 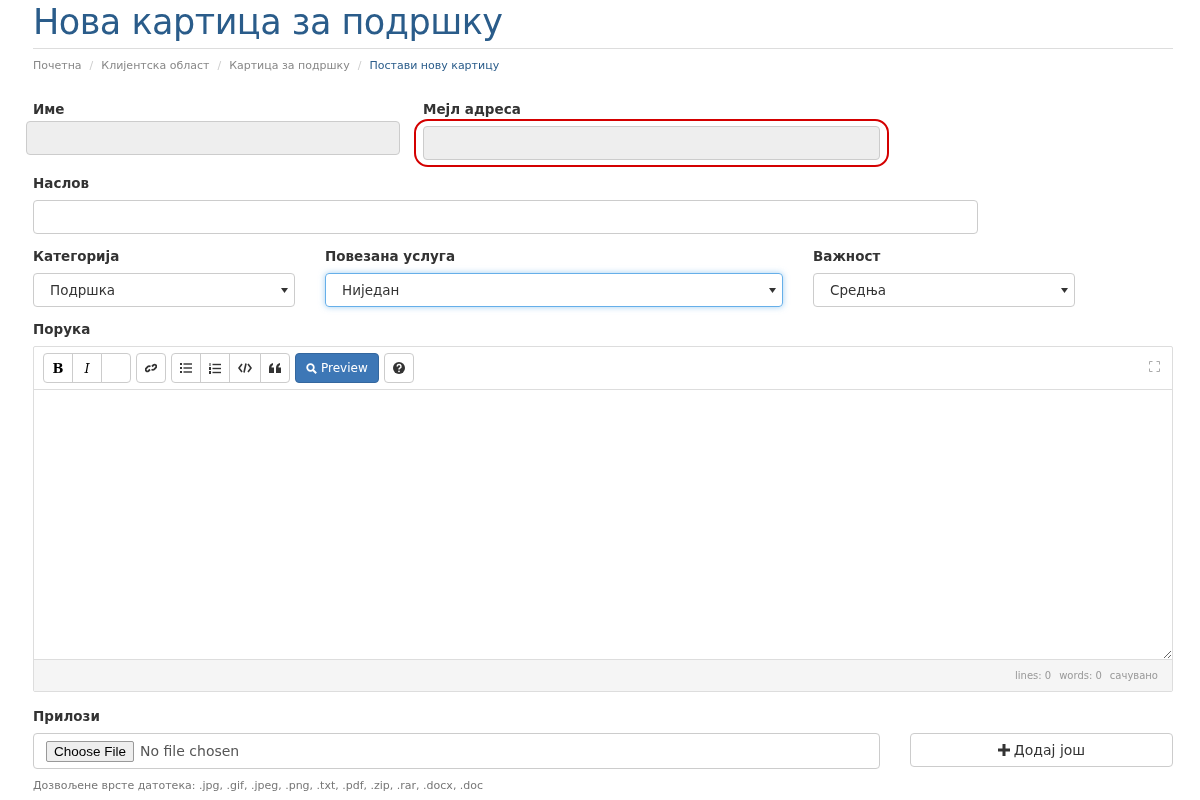 What do you see at coordinates (155, 67) in the screenshot?
I see `breadcrumb-link: Клијентска област` at bounding box center [155, 67].